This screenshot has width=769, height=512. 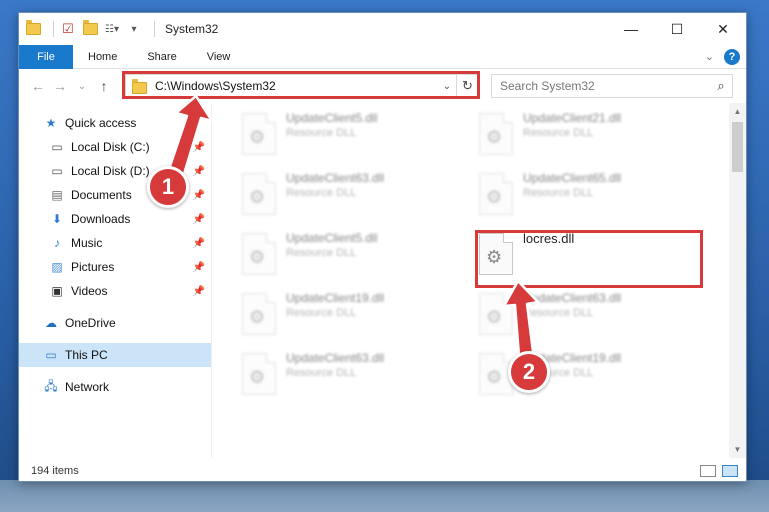 What do you see at coordinates (709, 56) in the screenshot?
I see `expand-ribbon-icon: ⌄` at bounding box center [709, 56].